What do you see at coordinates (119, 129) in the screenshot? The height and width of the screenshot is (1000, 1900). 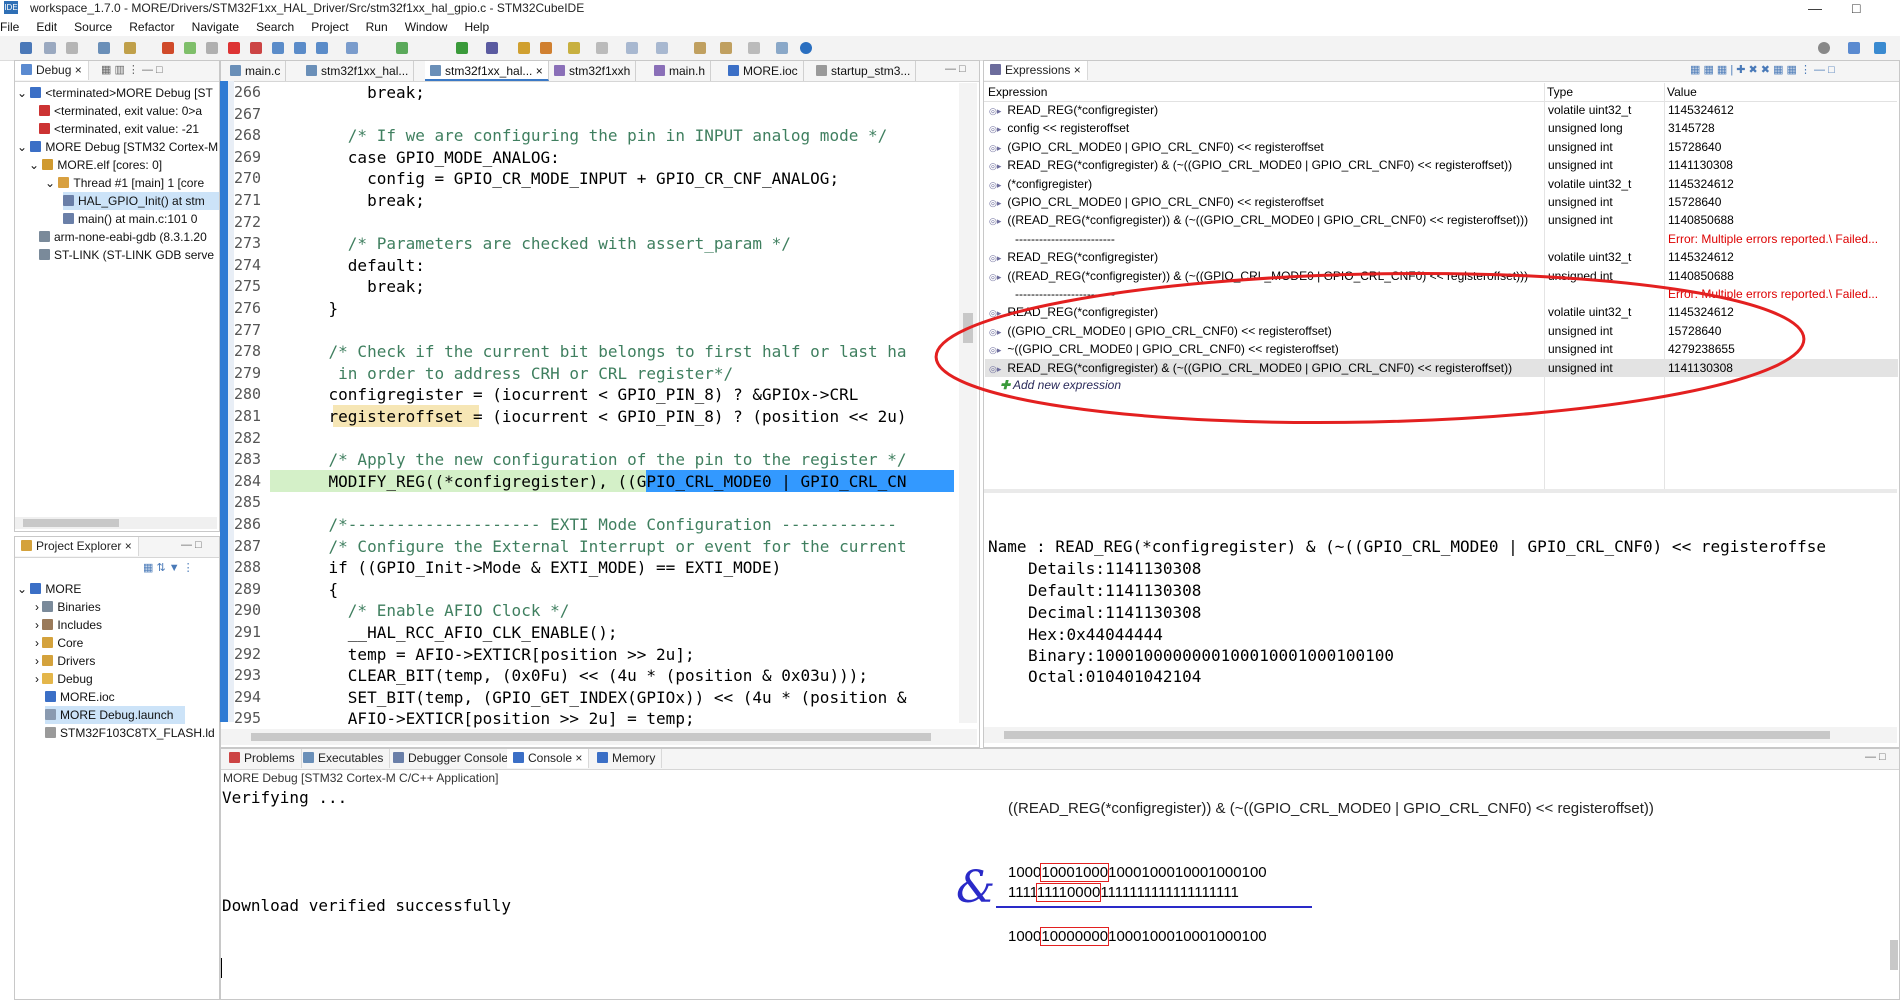 I see `tree-item-terminated-process-2: <terminated, exit value: -21` at bounding box center [119, 129].